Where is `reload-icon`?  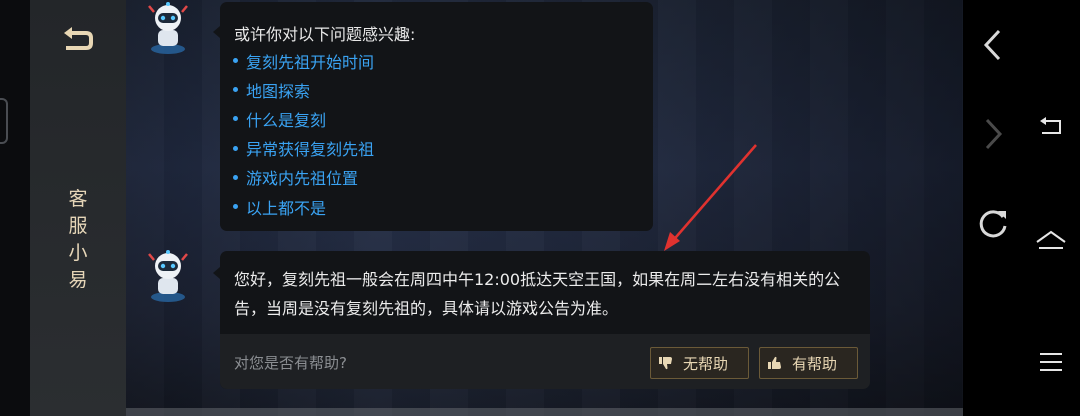
reload-icon is located at coordinates (993, 224).